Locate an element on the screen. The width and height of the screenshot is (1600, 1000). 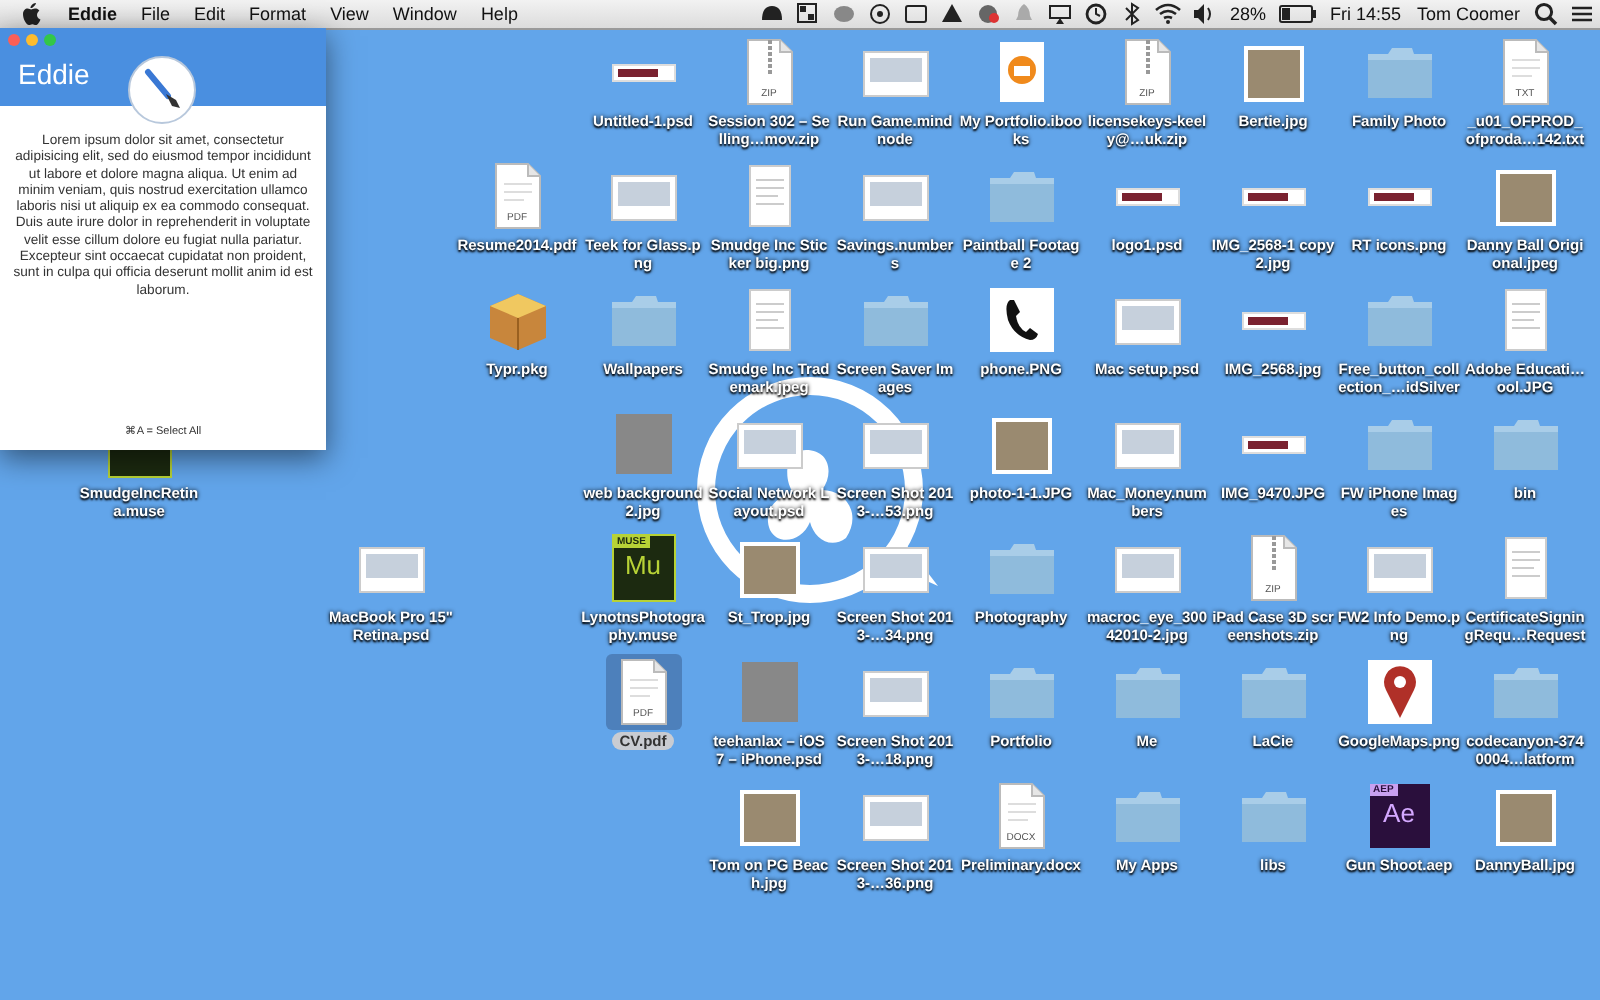
map-pin-icon is located at coordinates (1399, 692).